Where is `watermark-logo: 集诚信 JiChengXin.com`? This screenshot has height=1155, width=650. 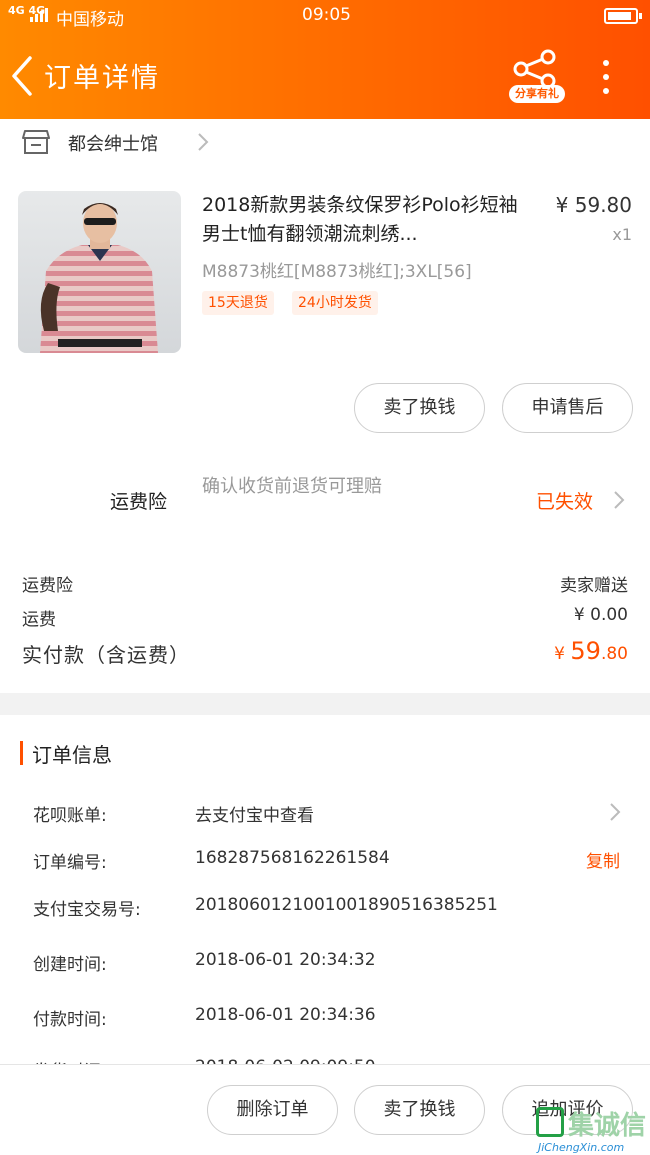 watermark-logo: 集诚信 JiChengXin.com is located at coordinates (591, 1129).